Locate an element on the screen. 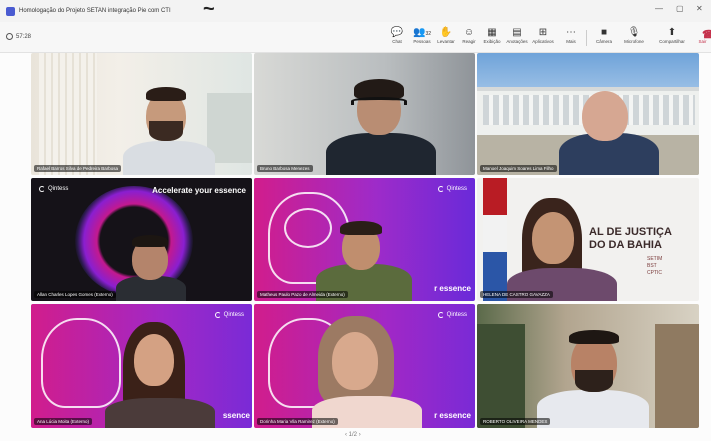 This screenshot has width=711, height=441. share-button: ⬆ Compartilhar is located at coordinates (672, 35).